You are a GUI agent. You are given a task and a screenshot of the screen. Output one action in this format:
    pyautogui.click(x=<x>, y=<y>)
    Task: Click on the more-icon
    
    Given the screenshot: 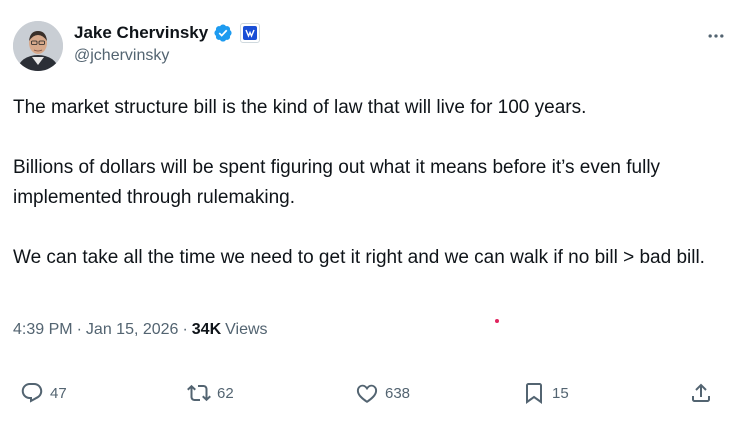 What is the action you would take?
    pyautogui.click(x=716, y=36)
    